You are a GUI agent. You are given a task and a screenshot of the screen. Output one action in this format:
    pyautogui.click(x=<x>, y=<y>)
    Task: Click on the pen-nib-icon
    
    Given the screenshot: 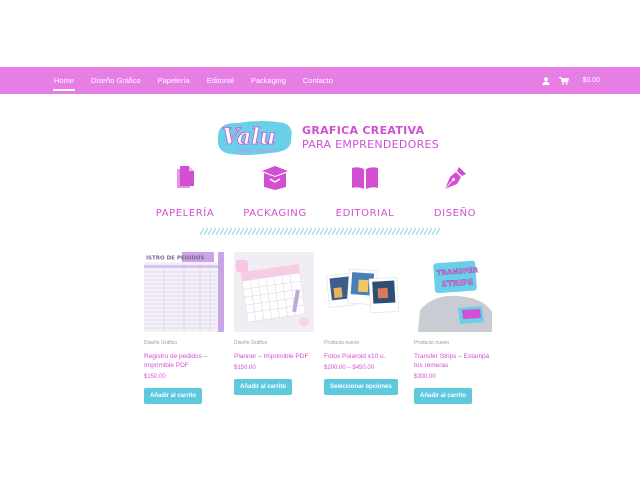 What is the action you would take?
    pyautogui.click(x=455, y=178)
    